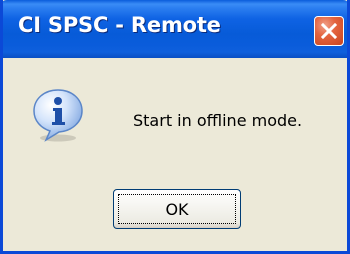  I want to click on information-icon, so click(58, 116).